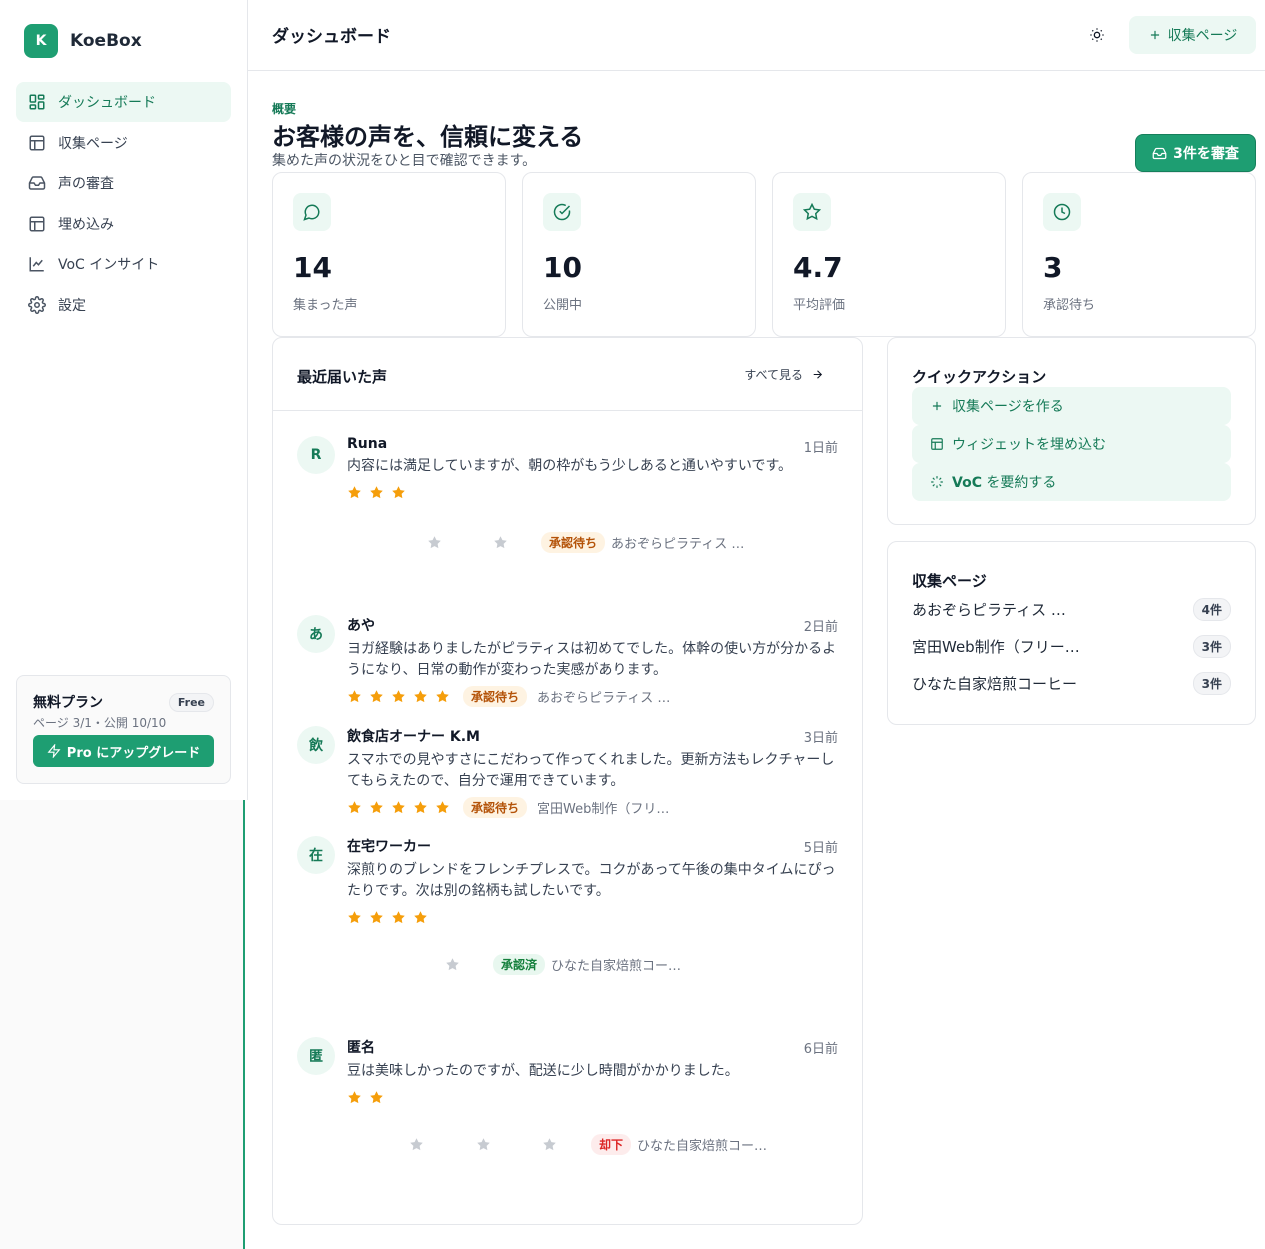  What do you see at coordinates (820, 1049) in the screenshot?
I see `review-date: 6日前` at bounding box center [820, 1049].